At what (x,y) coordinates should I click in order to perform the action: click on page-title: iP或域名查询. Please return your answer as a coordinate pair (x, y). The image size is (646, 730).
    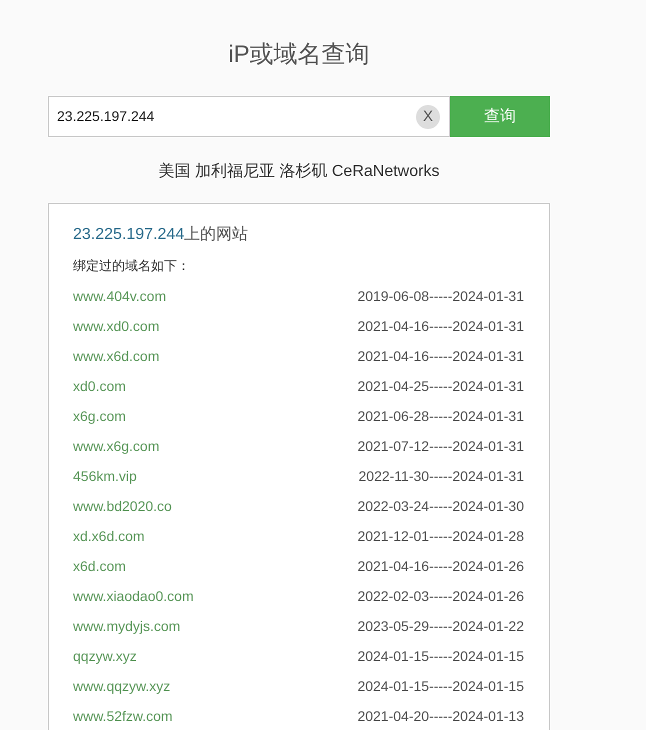
    Looking at the image, I should click on (299, 55).